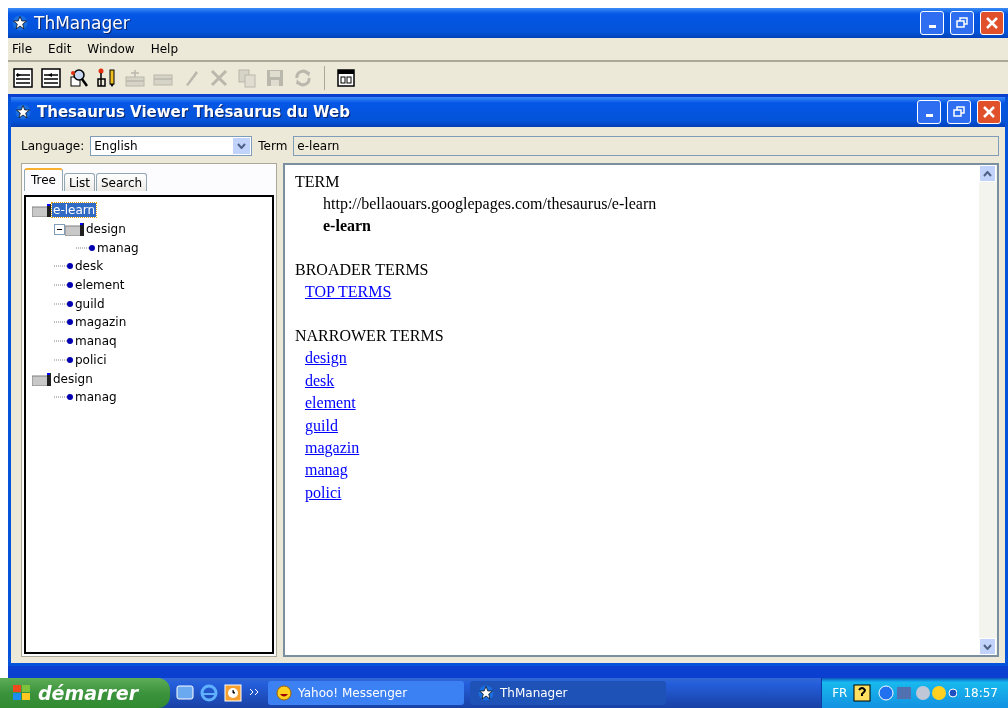 This screenshot has height=708, width=1008. I want to click on language-label: Language:, so click(53, 146).